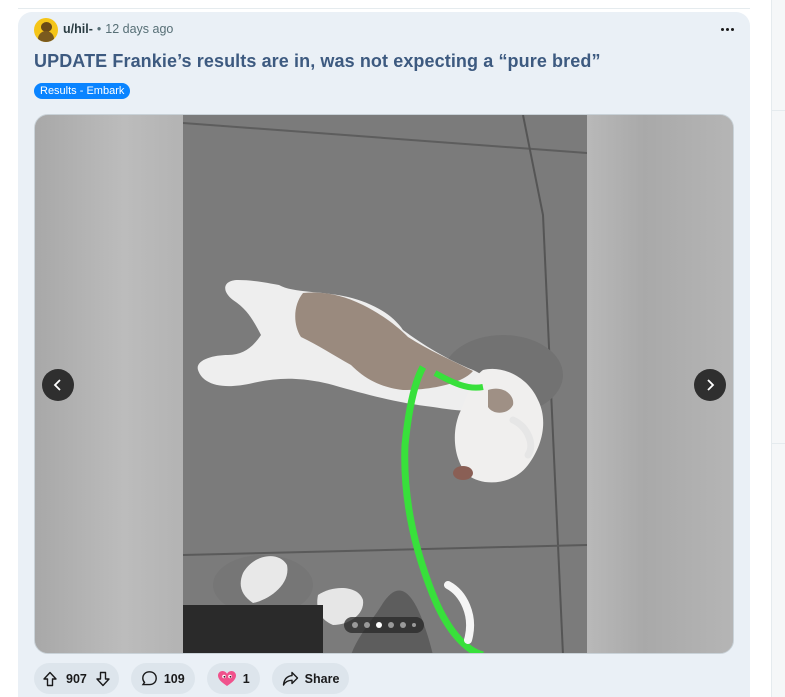 This screenshot has width=785, height=697. I want to click on top-divider, so click(384, 8).